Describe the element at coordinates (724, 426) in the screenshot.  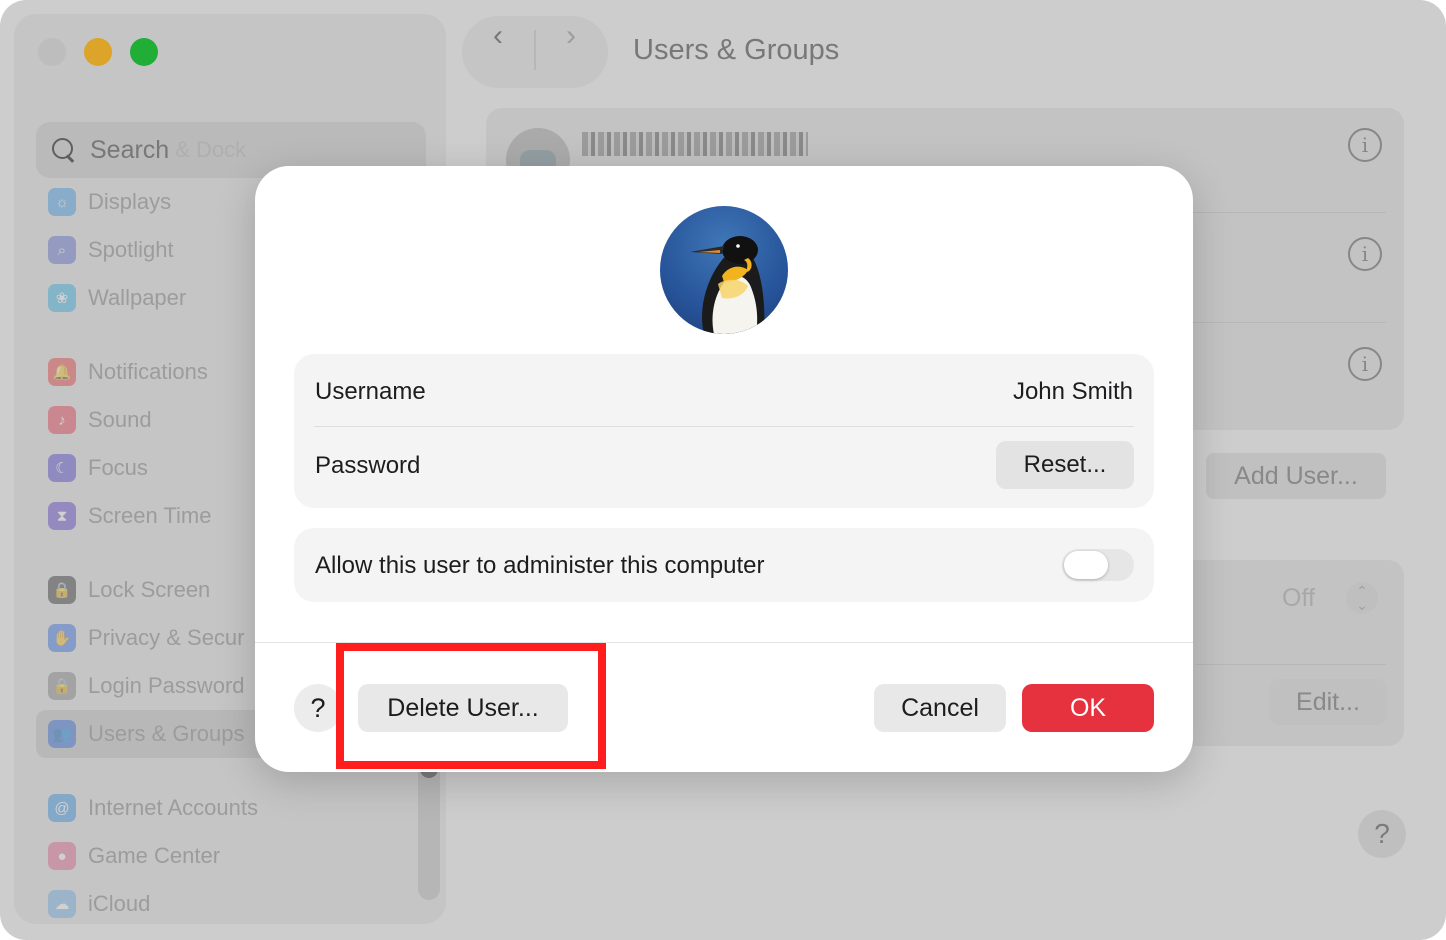
I see `card-divider` at that location.